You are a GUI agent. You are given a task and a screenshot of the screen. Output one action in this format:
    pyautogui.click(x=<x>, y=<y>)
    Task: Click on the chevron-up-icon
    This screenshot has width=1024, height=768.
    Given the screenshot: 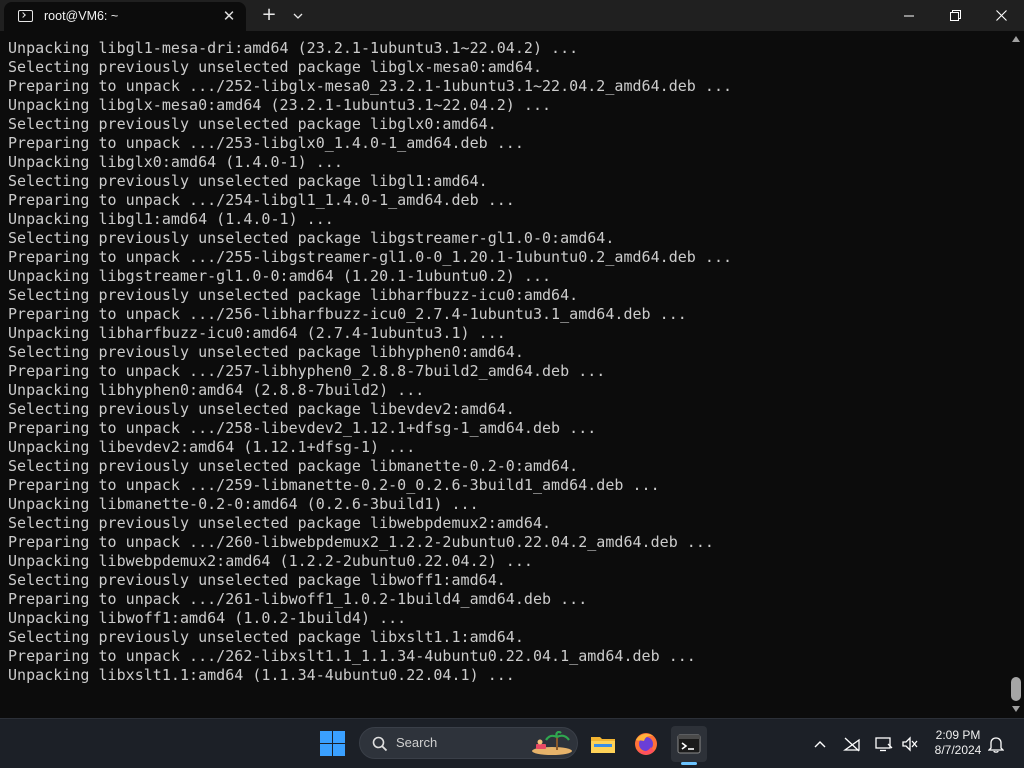 What is the action you would take?
    pyautogui.click(x=820, y=744)
    